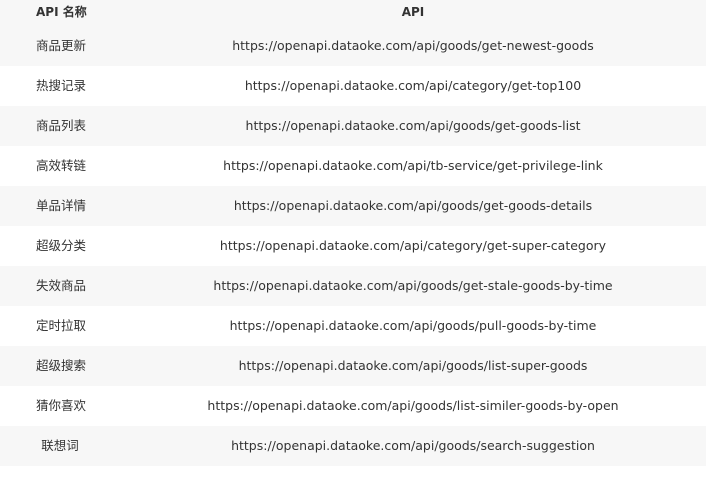 Image resolution: width=706 pixels, height=494 pixels. Describe the element at coordinates (413, 13) in the screenshot. I see `column-header-api: API` at that location.